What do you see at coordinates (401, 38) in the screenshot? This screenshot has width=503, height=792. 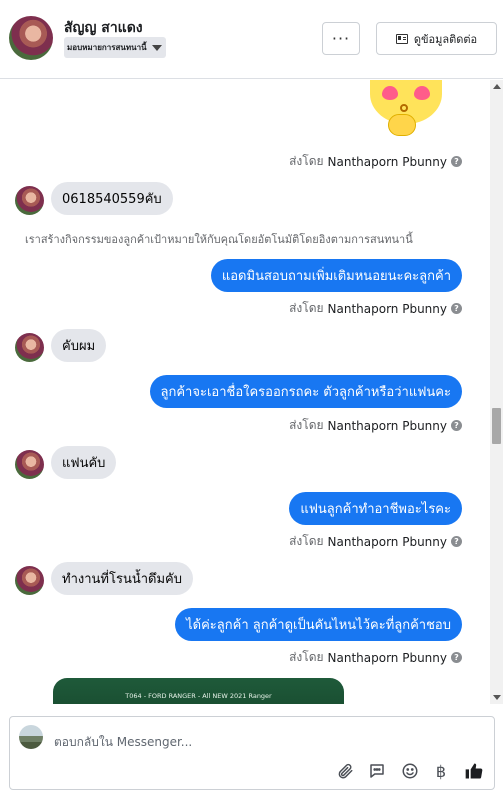 I see `contact-card-icon` at bounding box center [401, 38].